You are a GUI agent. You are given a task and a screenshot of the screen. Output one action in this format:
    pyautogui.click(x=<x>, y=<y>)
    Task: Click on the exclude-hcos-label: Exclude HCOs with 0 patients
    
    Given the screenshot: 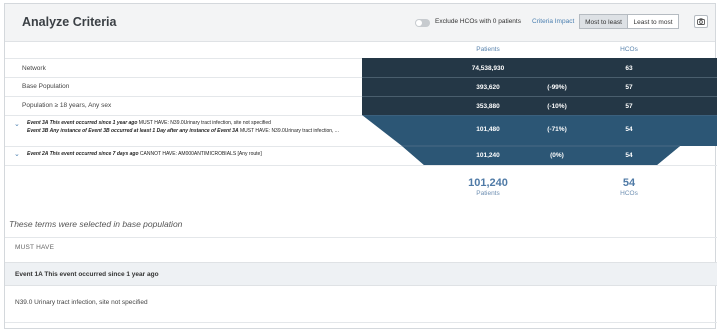 What is the action you would take?
    pyautogui.click(x=478, y=21)
    